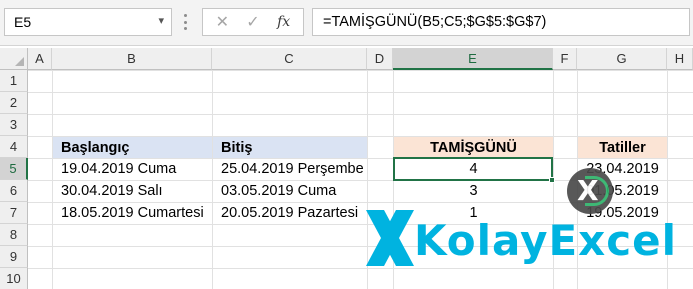 Image resolution: width=693 pixels, height=289 pixels. I want to click on column-header-c: C, so click(289, 59).